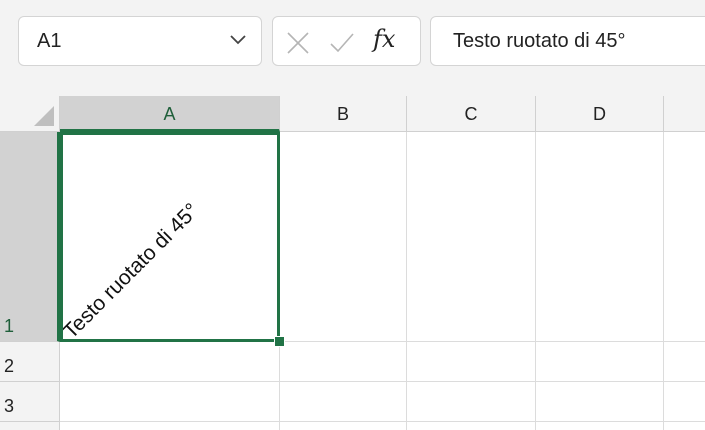  I want to click on name-box: A1, so click(140, 41).